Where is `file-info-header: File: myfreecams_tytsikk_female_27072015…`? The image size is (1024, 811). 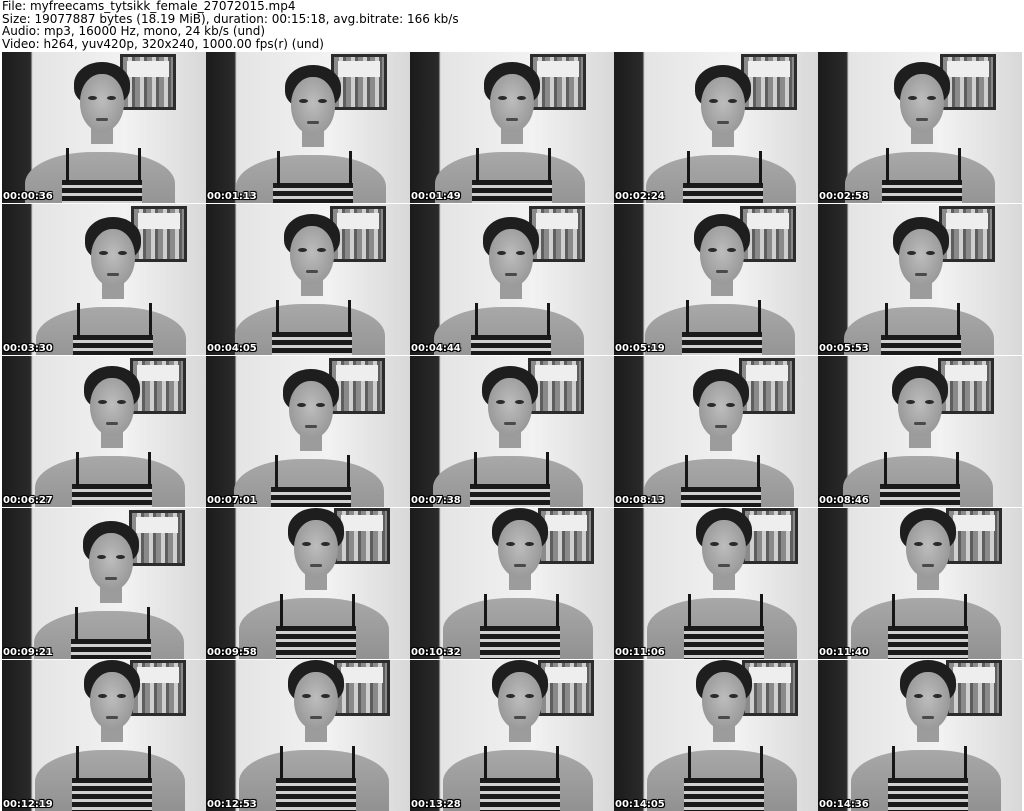 file-info-header: File: myfreecams_tytsikk_female_27072015… is located at coordinates (512, 25).